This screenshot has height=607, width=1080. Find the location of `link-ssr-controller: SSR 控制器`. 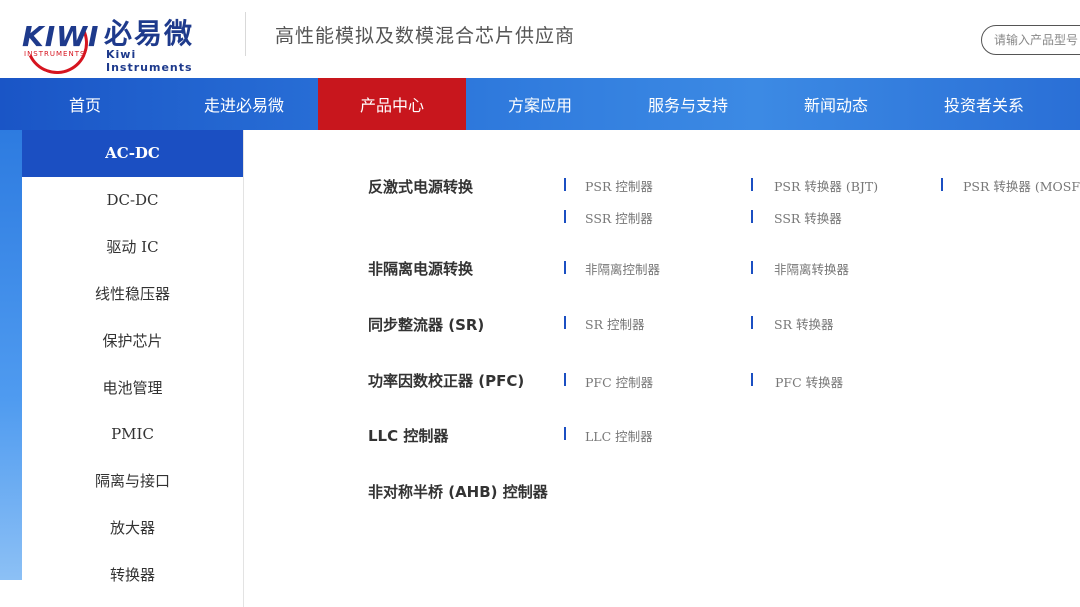

link-ssr-controller: SSR 控制器 is located at coordinates (619, 217).